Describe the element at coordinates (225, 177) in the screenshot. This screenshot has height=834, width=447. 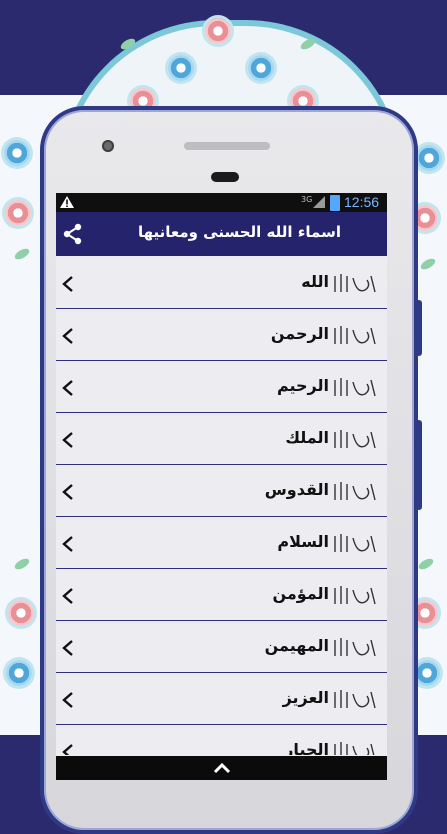
I see `proximity-sensor` at that location.